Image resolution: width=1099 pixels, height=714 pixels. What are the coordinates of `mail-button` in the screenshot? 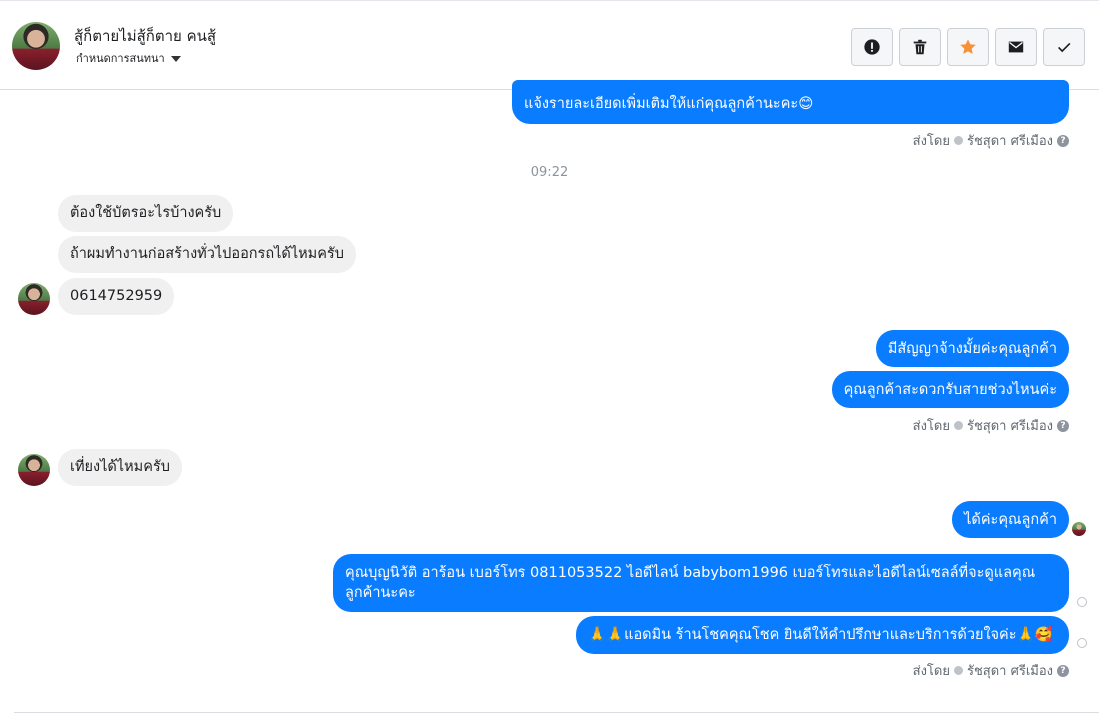 It's located at (1016, 47).